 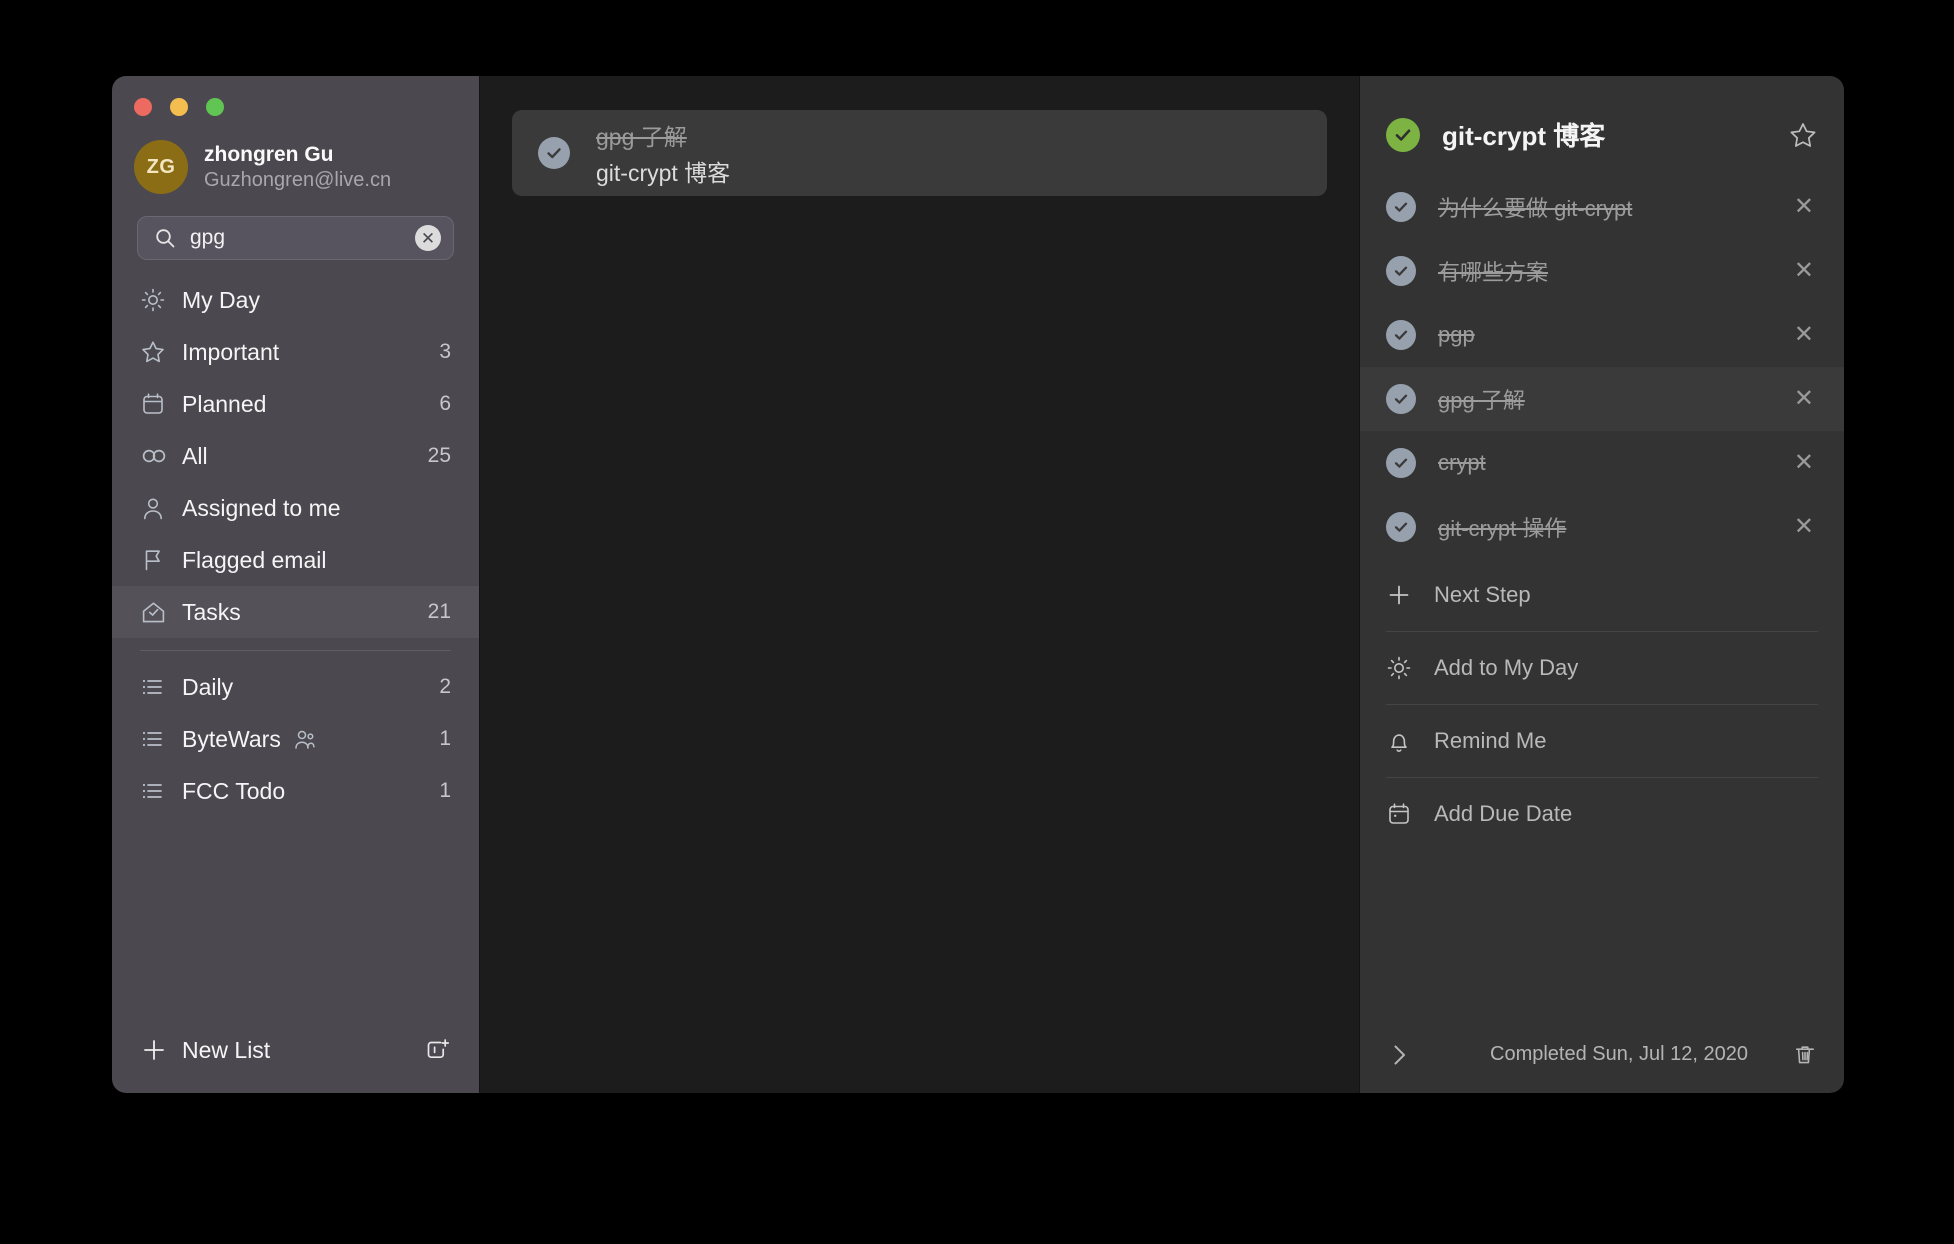 I want to click on sidebar-list-bytewars: ByteWars 1, so click(x=295, y=739).